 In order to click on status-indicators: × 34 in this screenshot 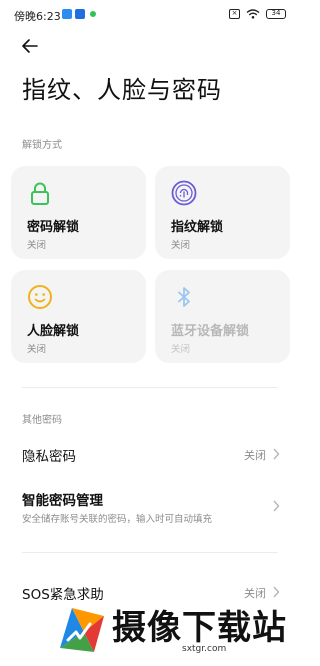, I will do `click(257, 14)`.